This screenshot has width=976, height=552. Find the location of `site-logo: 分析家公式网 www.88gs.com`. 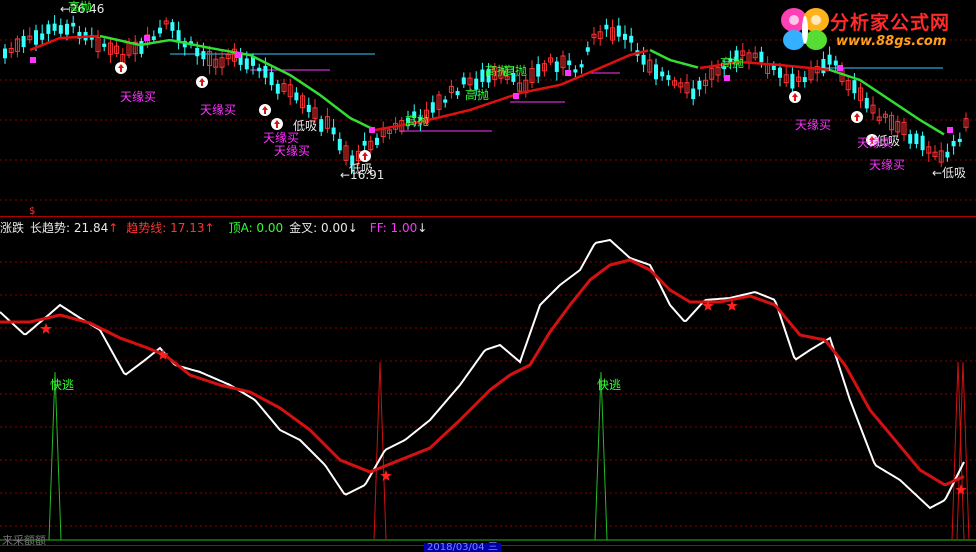

site-logo: 分析家公式网 www.88gs.com is located at coordinates (876, 28).